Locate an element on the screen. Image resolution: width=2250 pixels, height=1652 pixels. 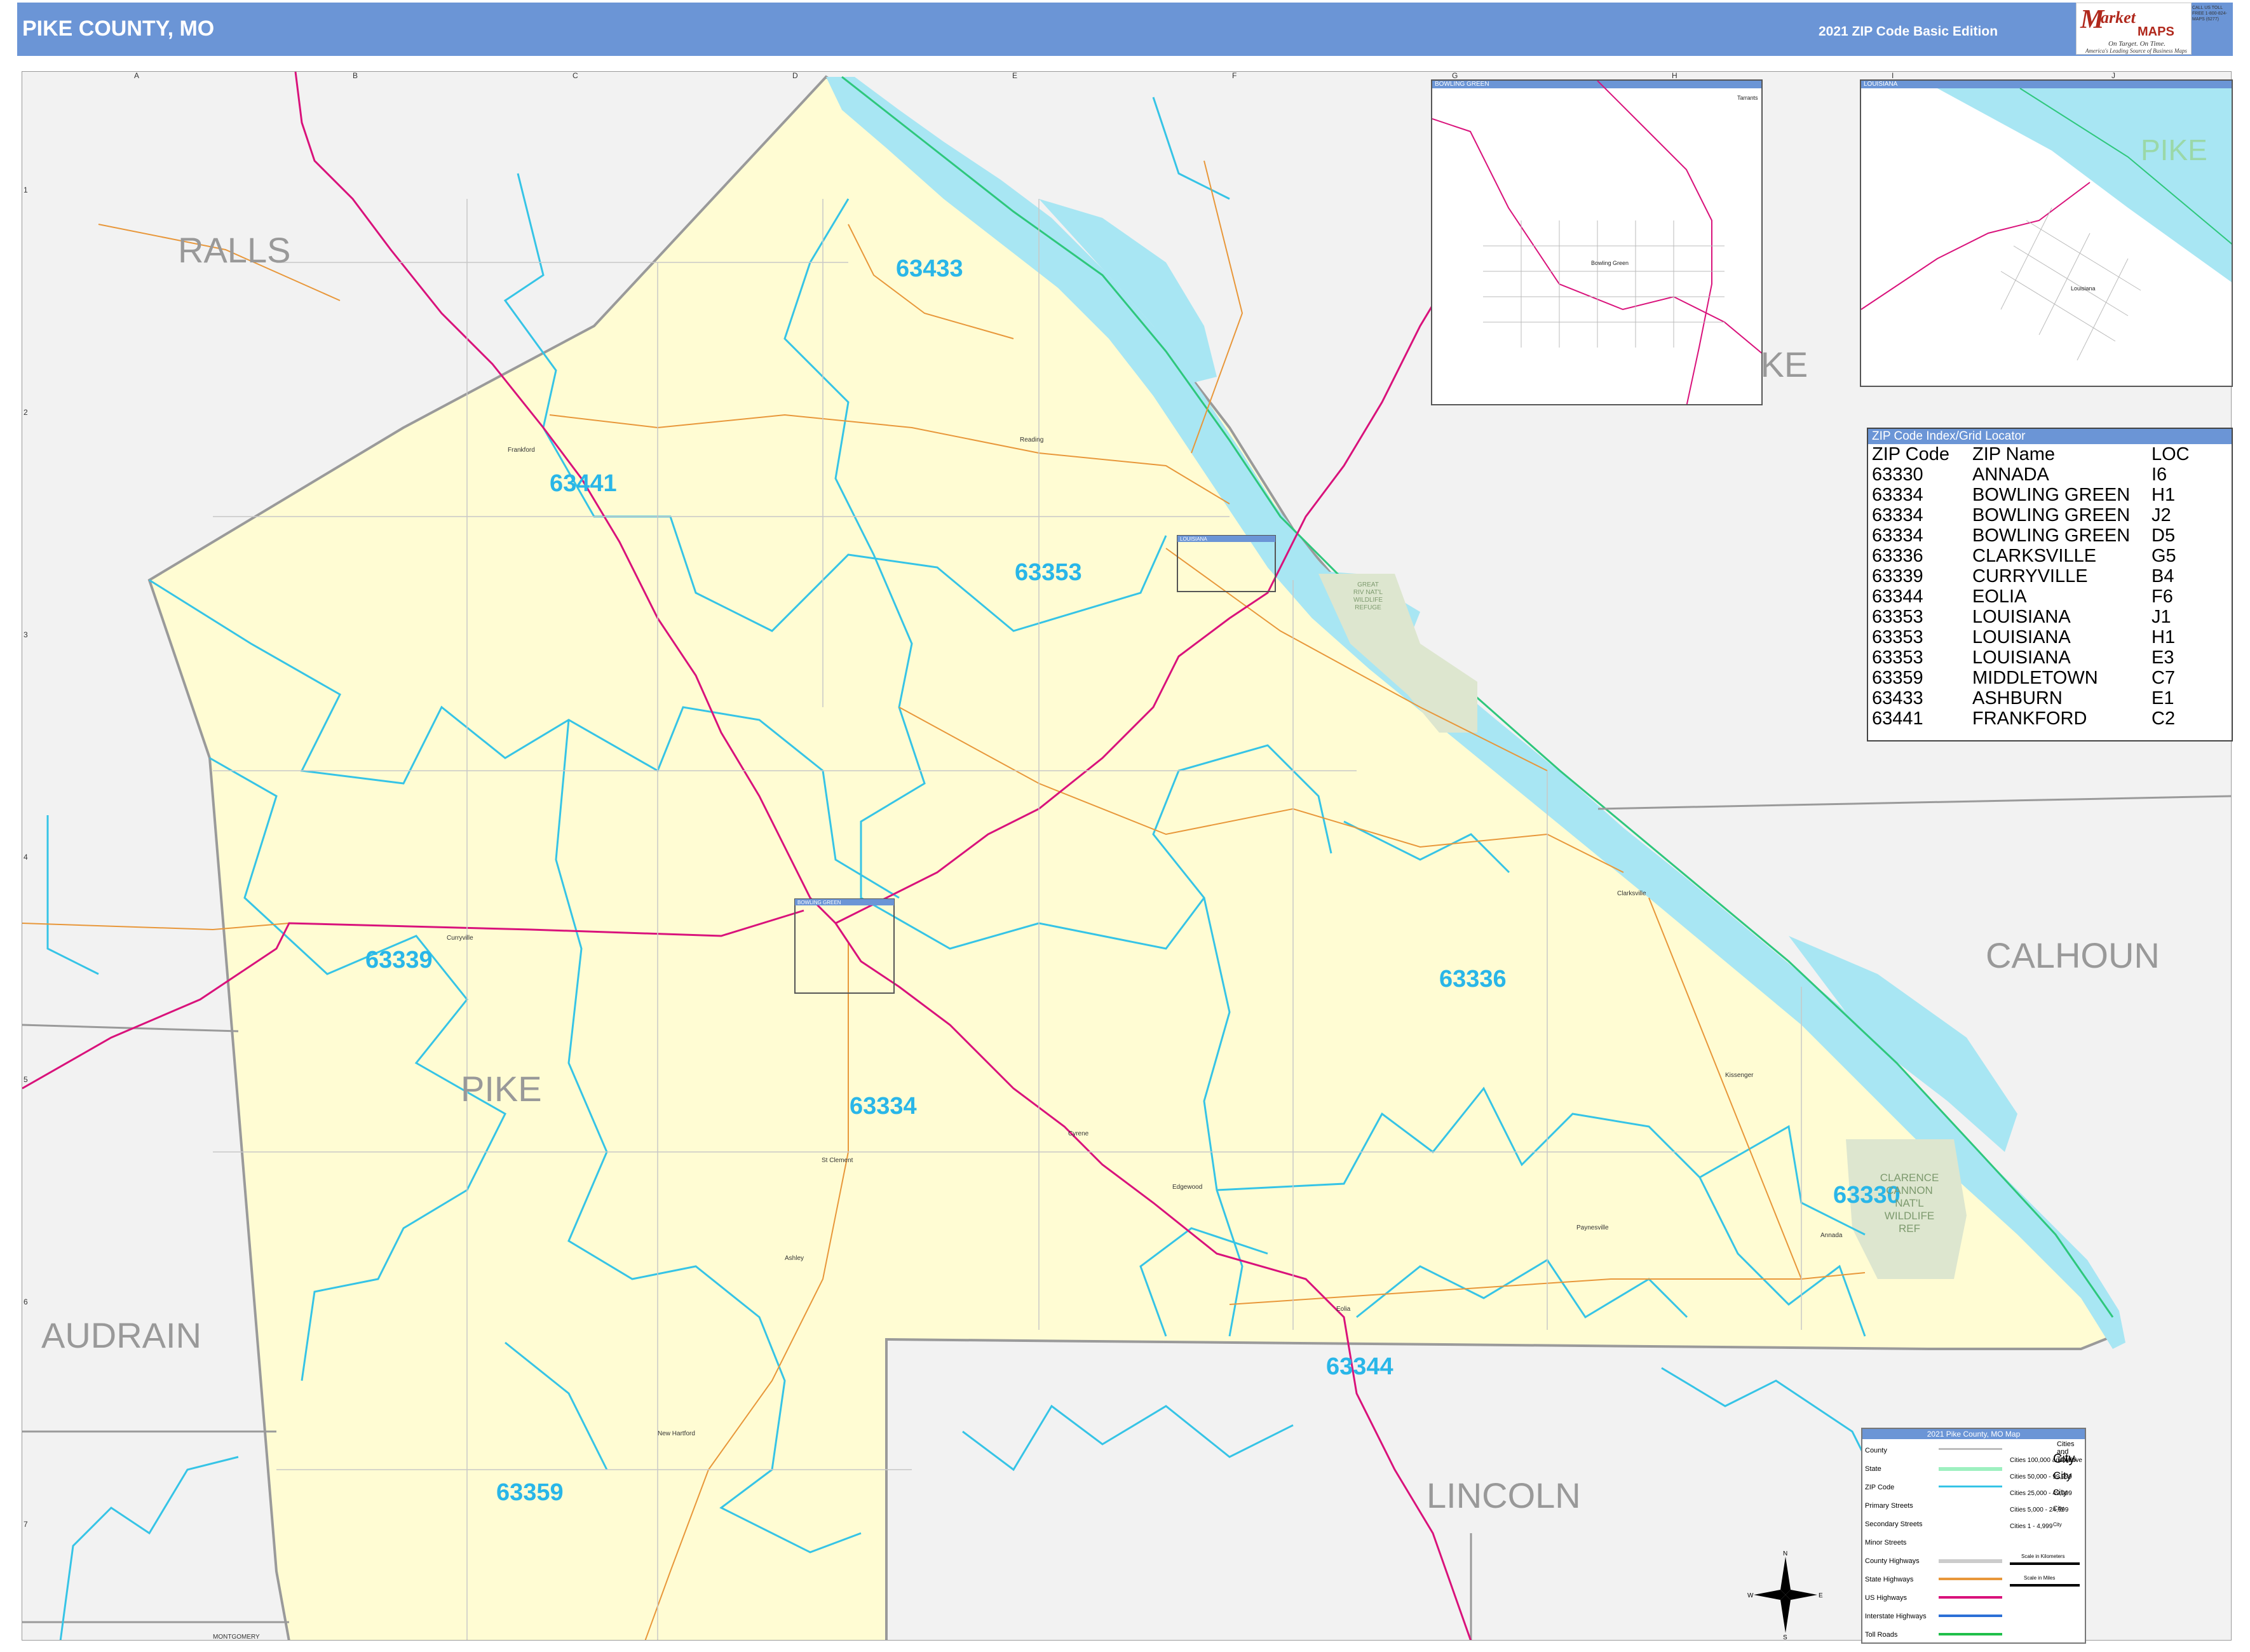
grid-number-7: 7 is located at coordinates (26, 1524).